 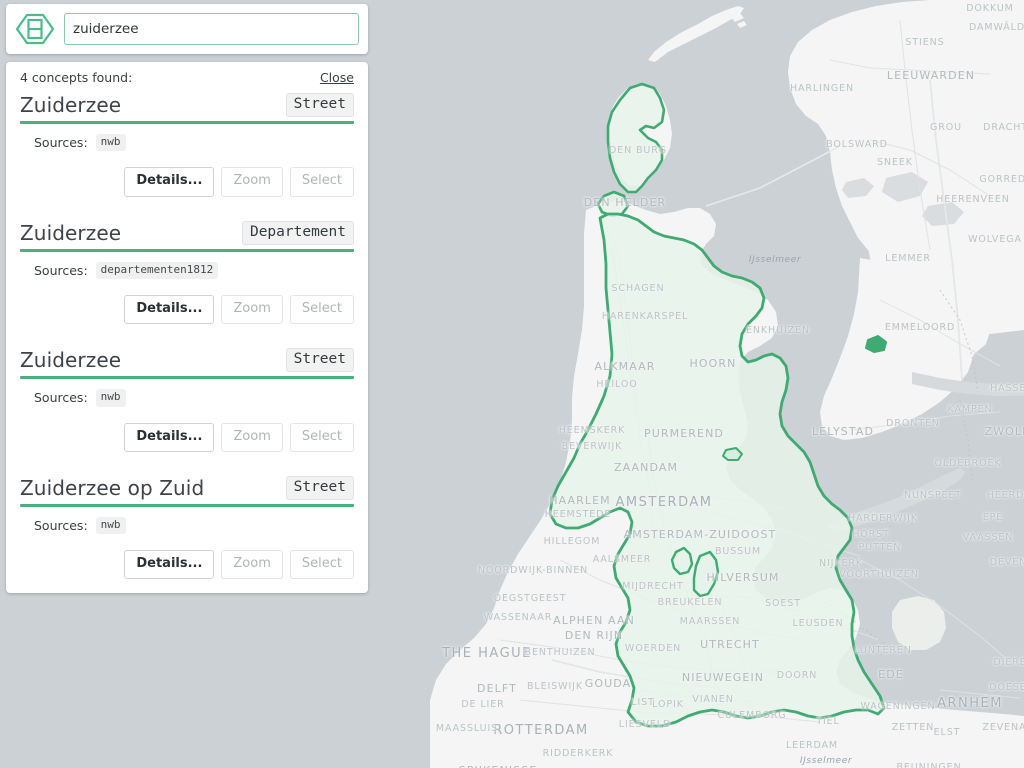 I want to click on highlight-marken, so click(x=732, y=454).